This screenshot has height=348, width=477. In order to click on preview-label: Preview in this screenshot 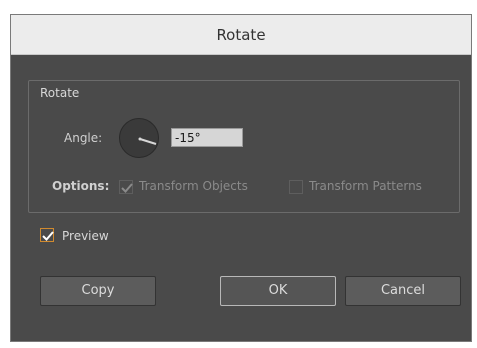, I will do `click(85, 236)`.